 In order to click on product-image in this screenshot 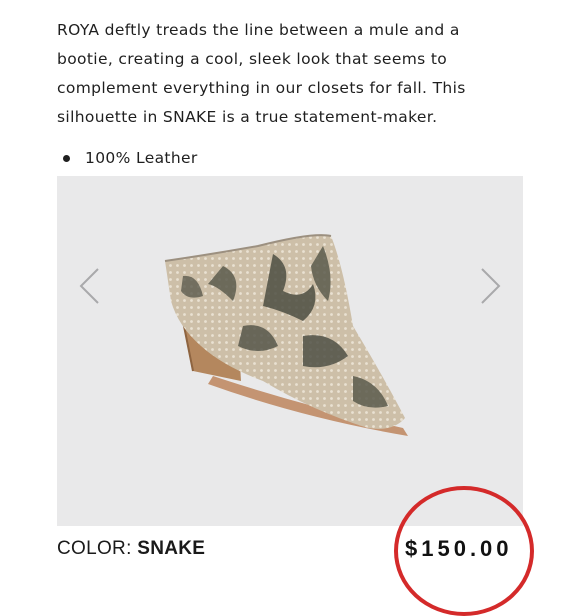, I will do `click(286, 335)`.